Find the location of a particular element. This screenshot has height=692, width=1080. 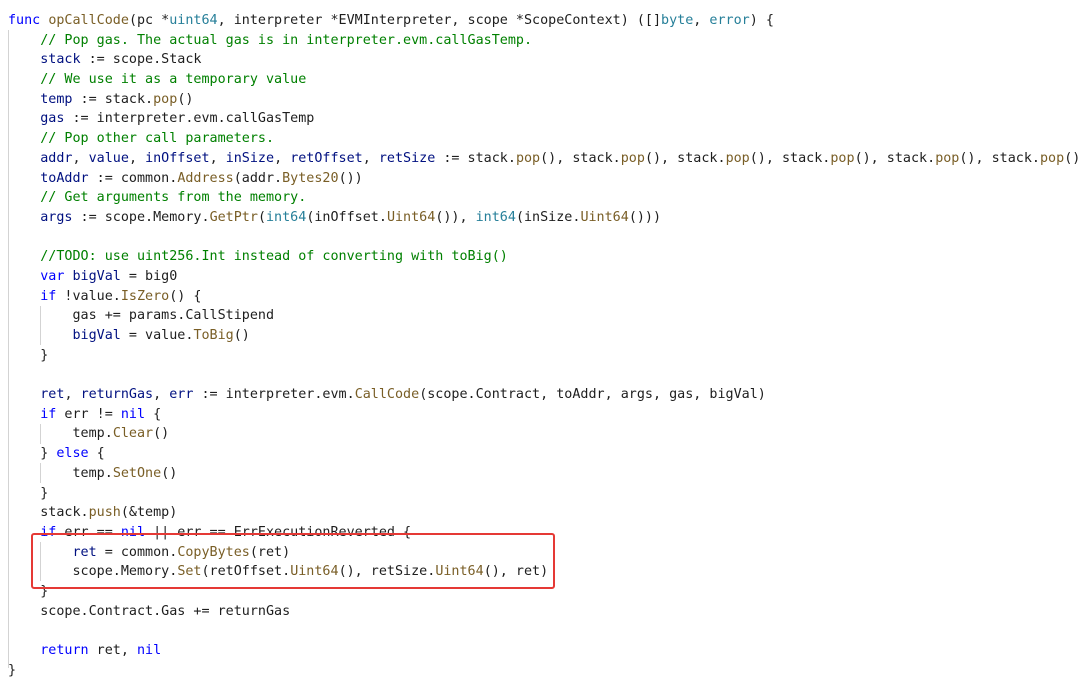

code-token: scope.Contract.Gas += returnGas is located at coordinates (149, 611).